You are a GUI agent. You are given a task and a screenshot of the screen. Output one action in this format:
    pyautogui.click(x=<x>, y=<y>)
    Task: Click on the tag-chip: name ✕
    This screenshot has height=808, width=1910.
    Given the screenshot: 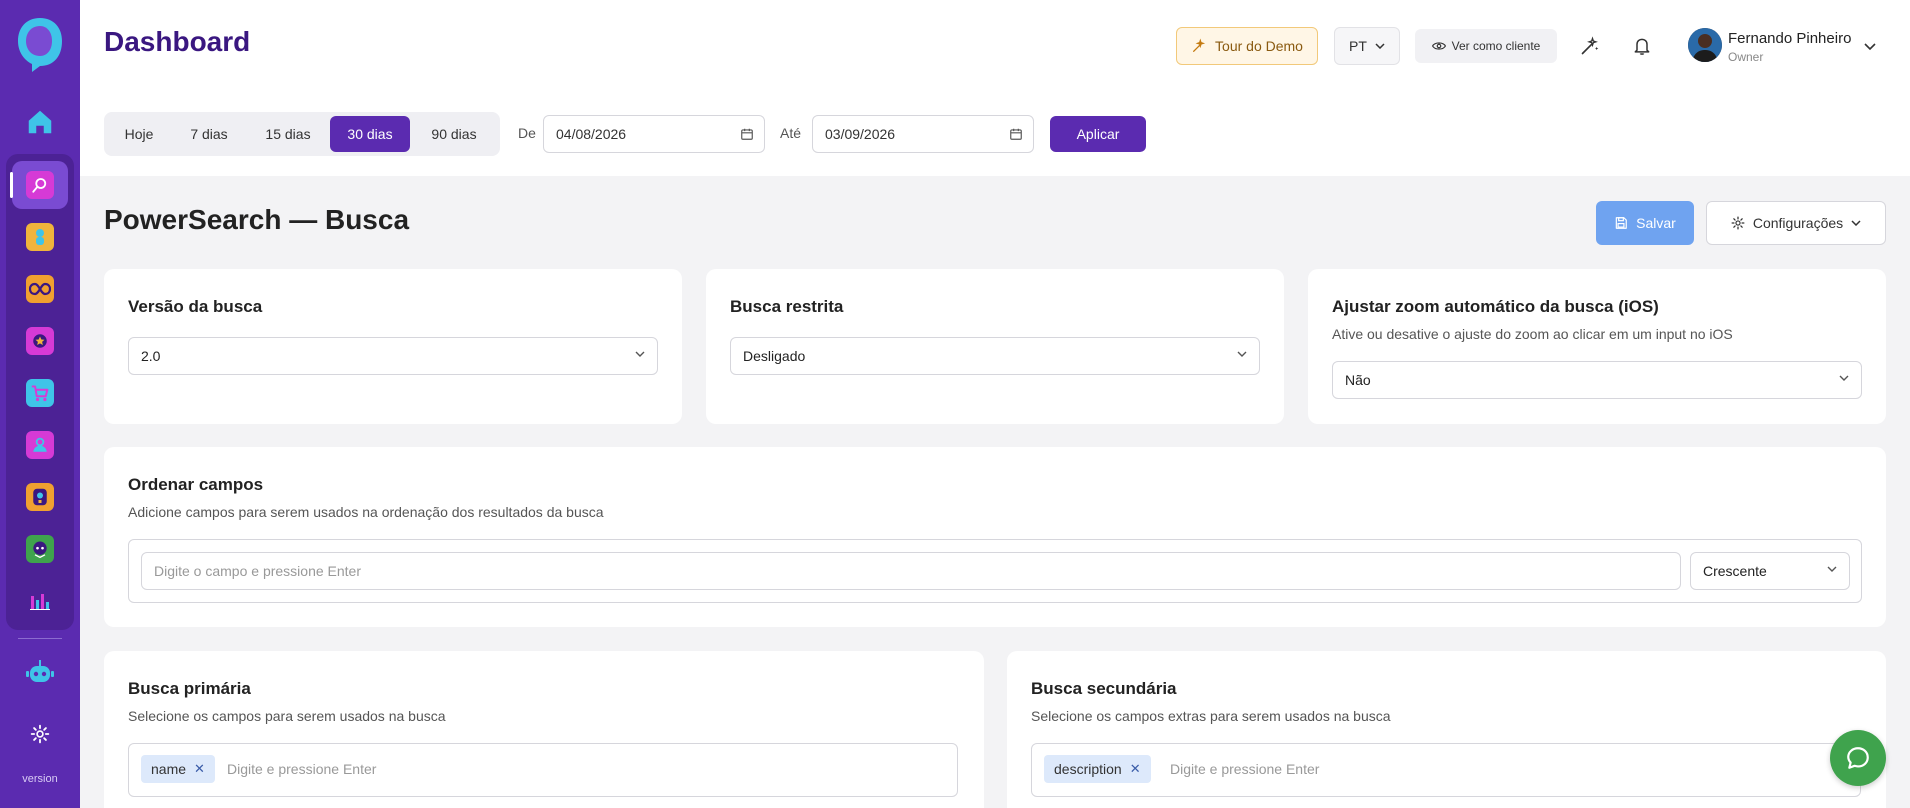 What is the action you would take?
    pyautogui.click(x=178, y=769)
    